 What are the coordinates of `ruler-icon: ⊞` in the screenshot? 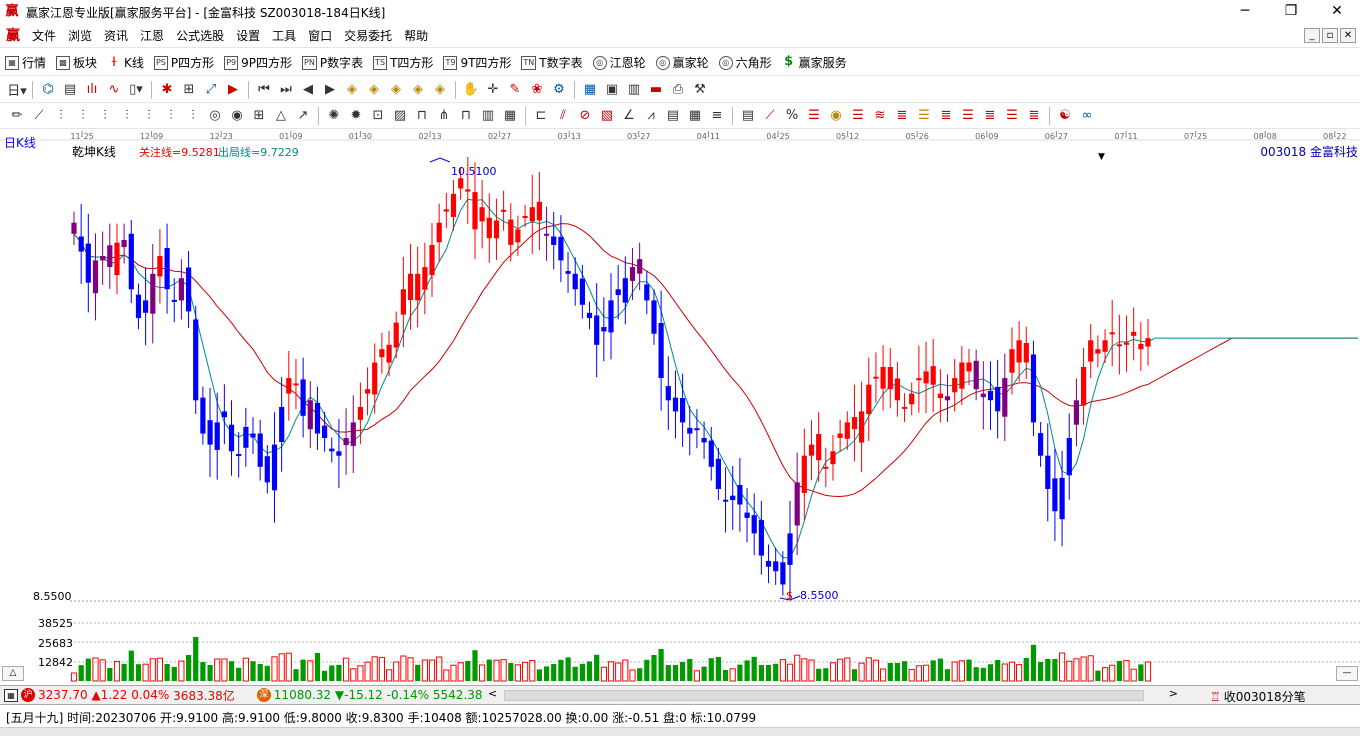 It's located at (189, 90).